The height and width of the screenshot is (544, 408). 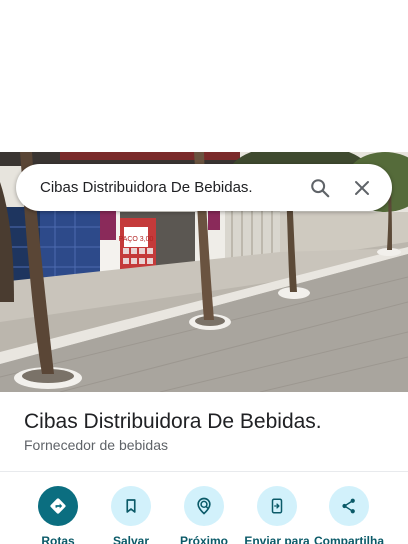 I want to click on nearby-button: Próximo, so click(x=204, y=515).